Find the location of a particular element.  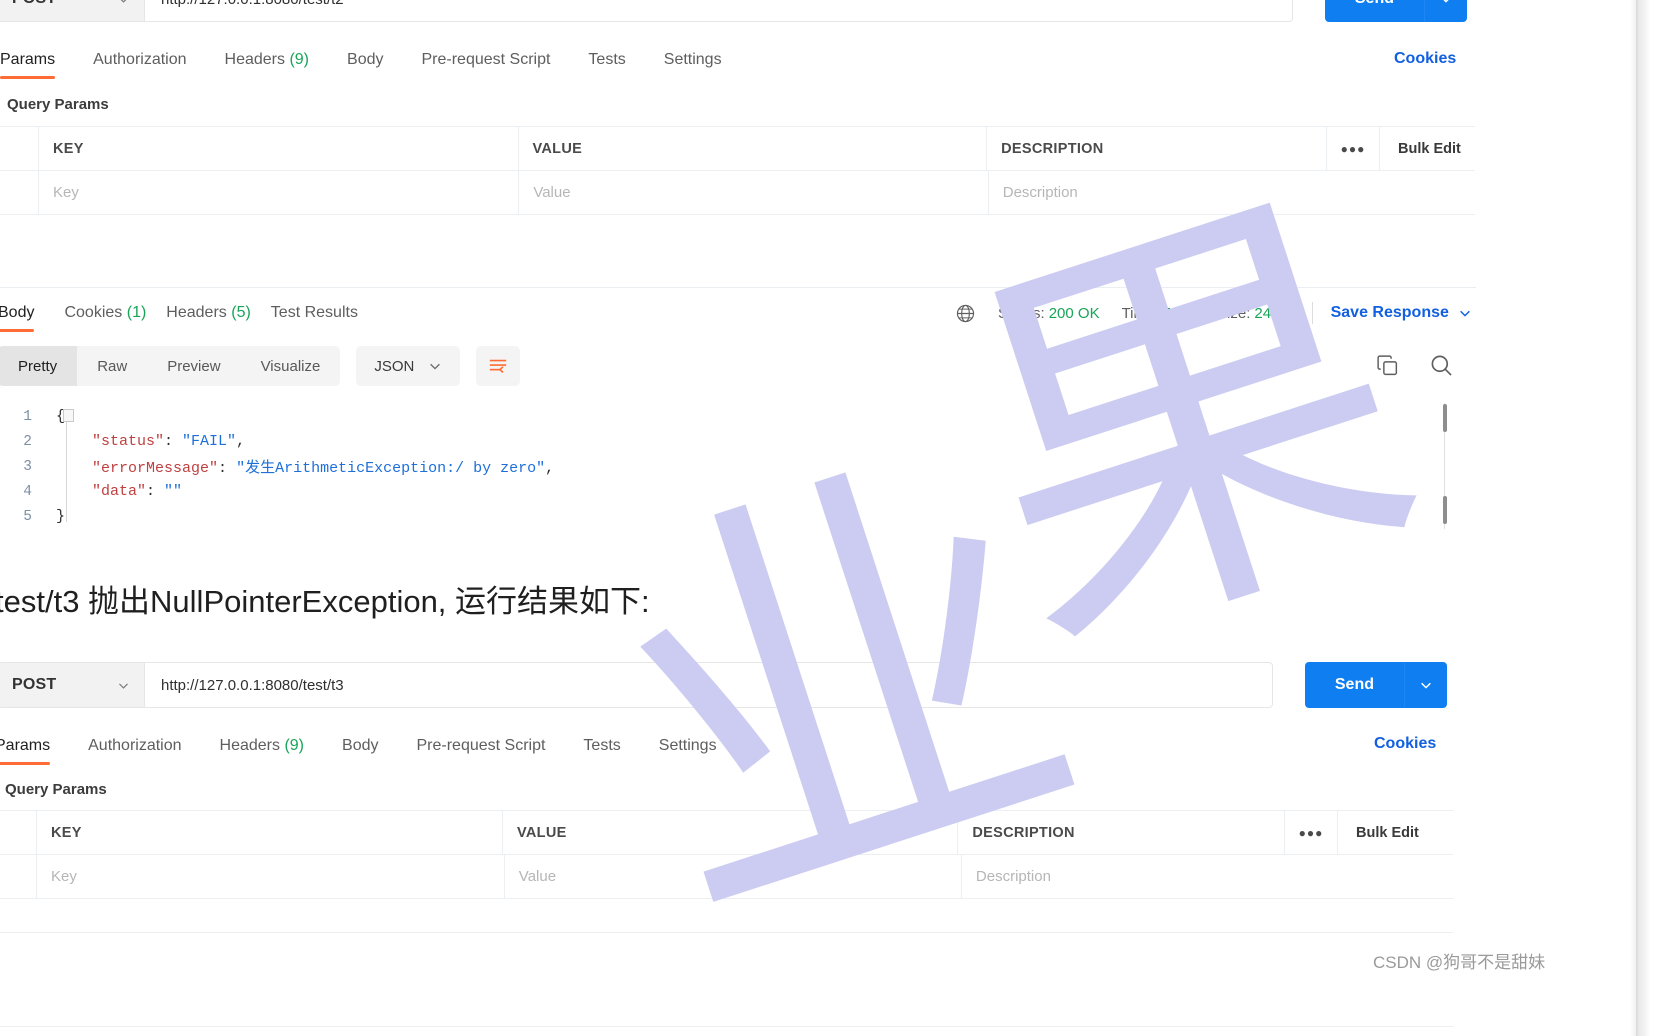

status-label: Status: is located at coordinates (1021, 313).